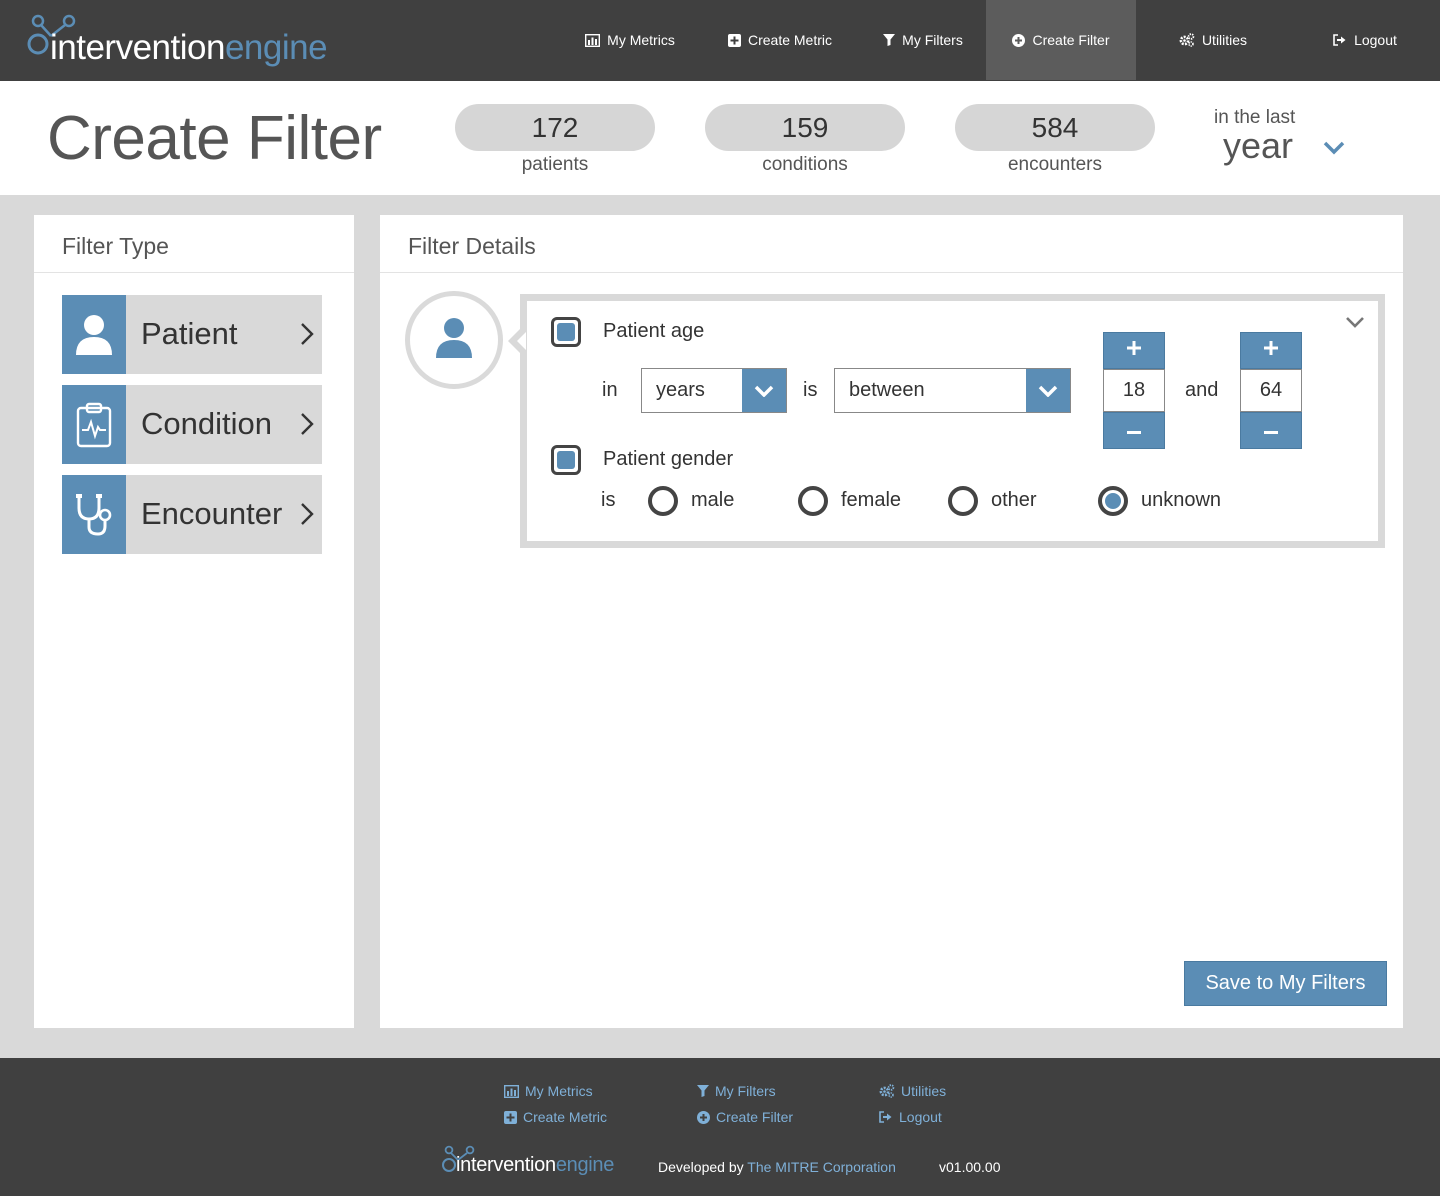  Describe the element at coordinates (1213, 40) in the screenshot. I see `nav-utilities: Utilities` at that location.